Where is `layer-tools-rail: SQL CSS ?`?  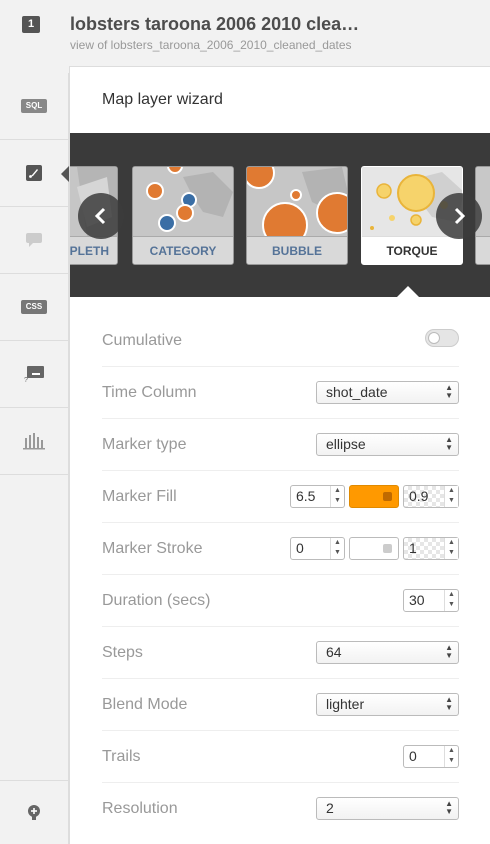 layer-tools-rail: SQL CSS ? is located at coordinates (34, 458).